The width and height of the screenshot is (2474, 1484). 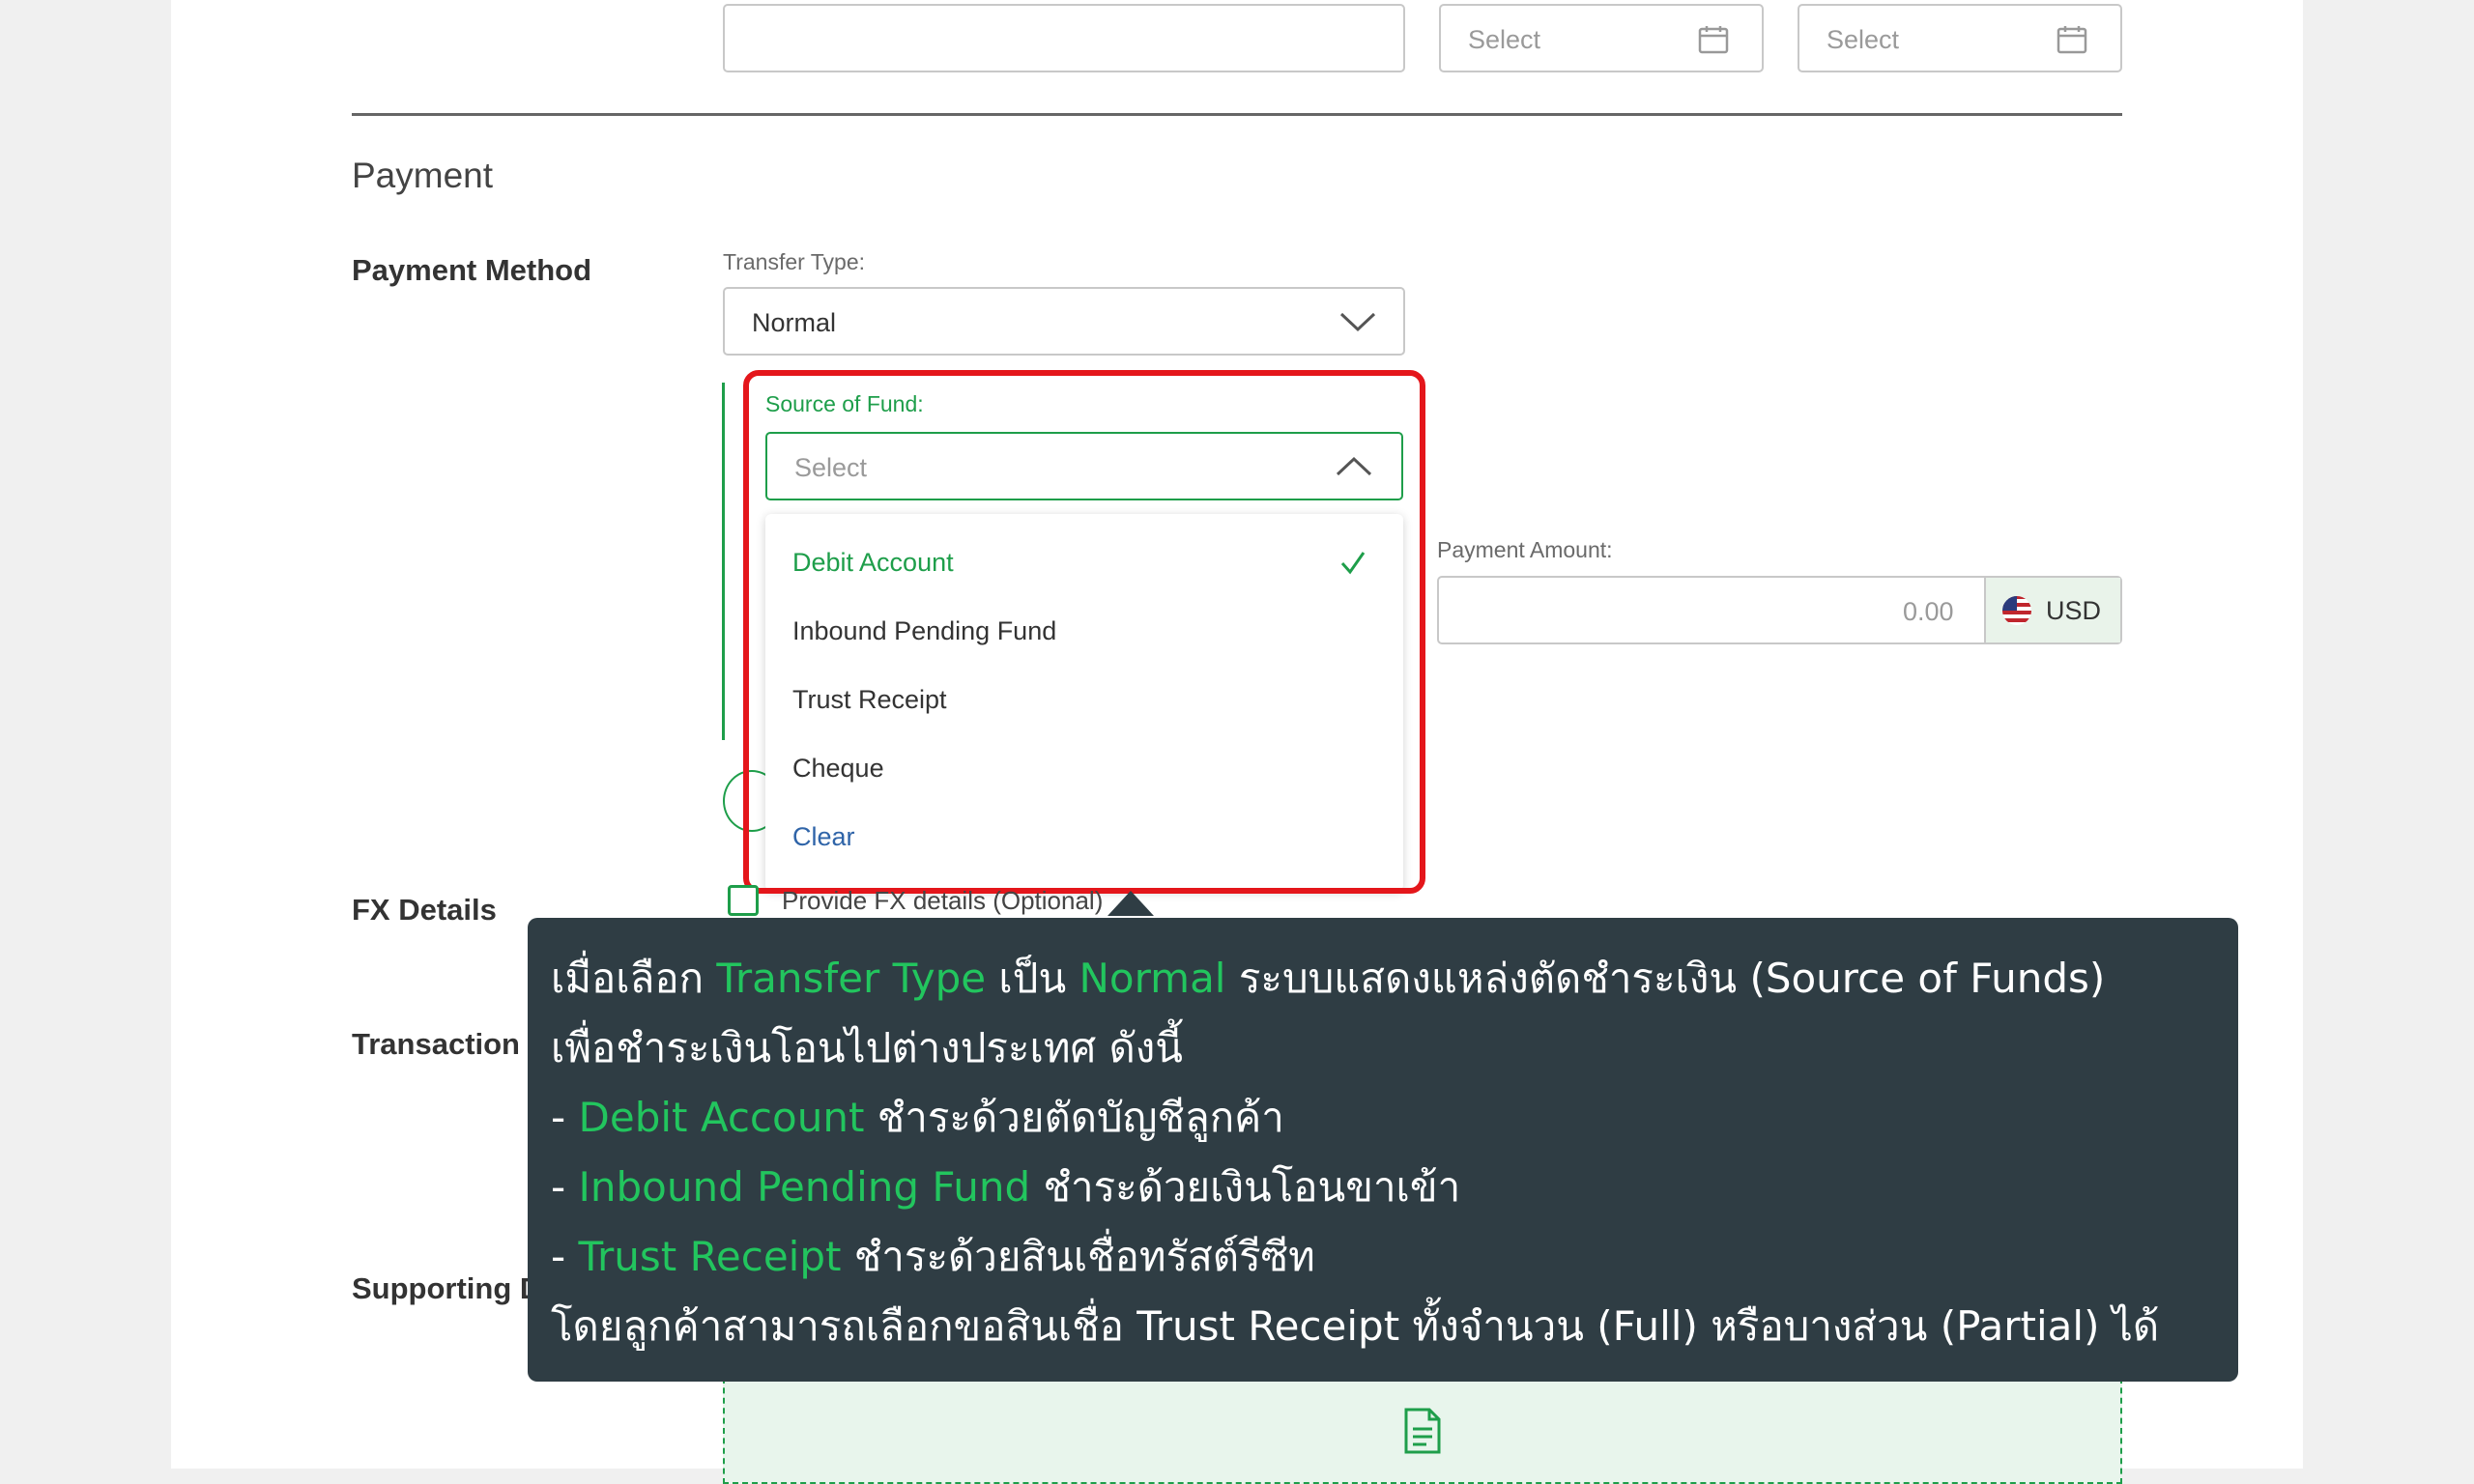 I want to click on chevron-down-icon, so click(x=1358, y=324).